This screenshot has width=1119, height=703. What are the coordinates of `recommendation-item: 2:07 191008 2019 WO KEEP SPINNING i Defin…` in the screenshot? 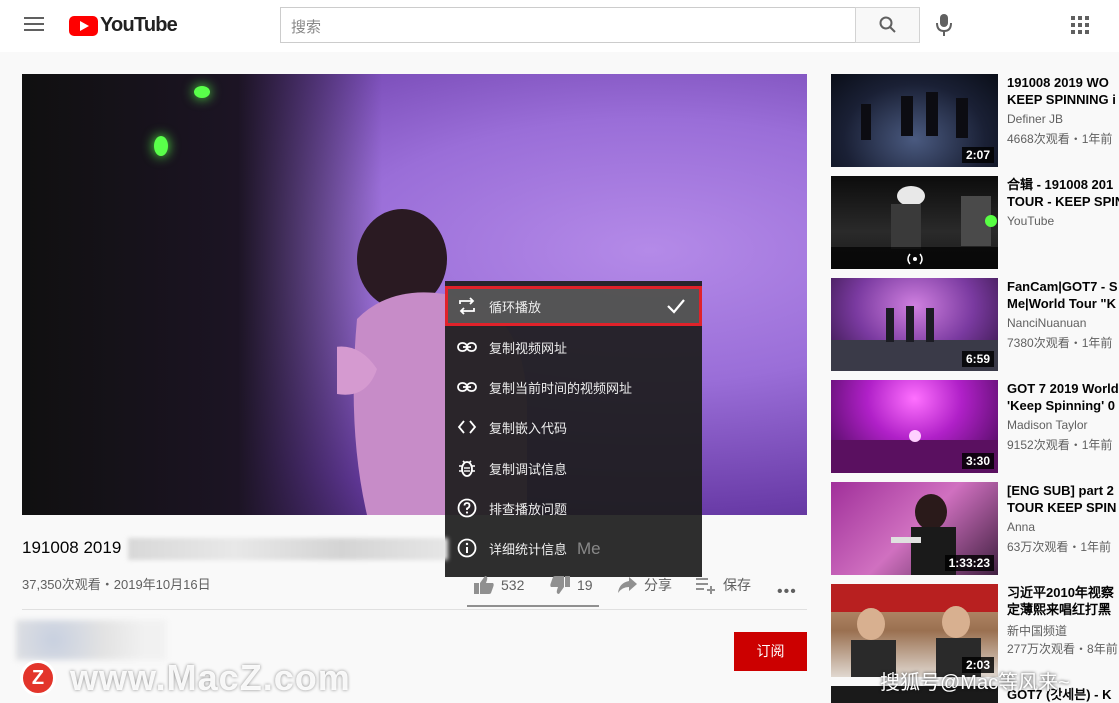 It's located at (975, 120).